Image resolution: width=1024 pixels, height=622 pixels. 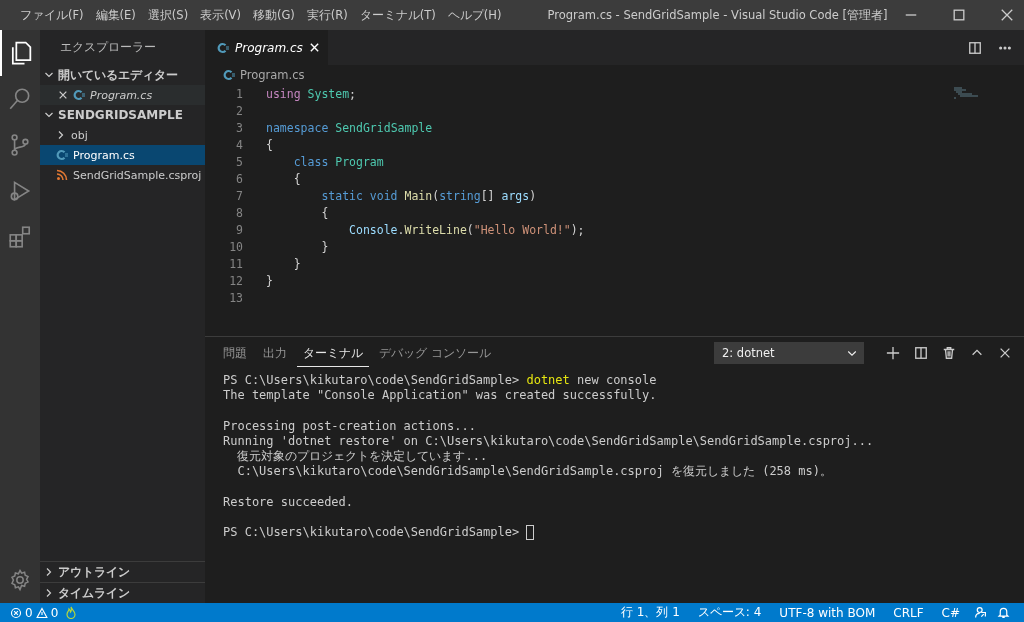 What do you see at coordinates (466, 229) in the screenshot?
I see `code-line: Console.WriteLine("Hello World!");` at bounding box center [466, 229].